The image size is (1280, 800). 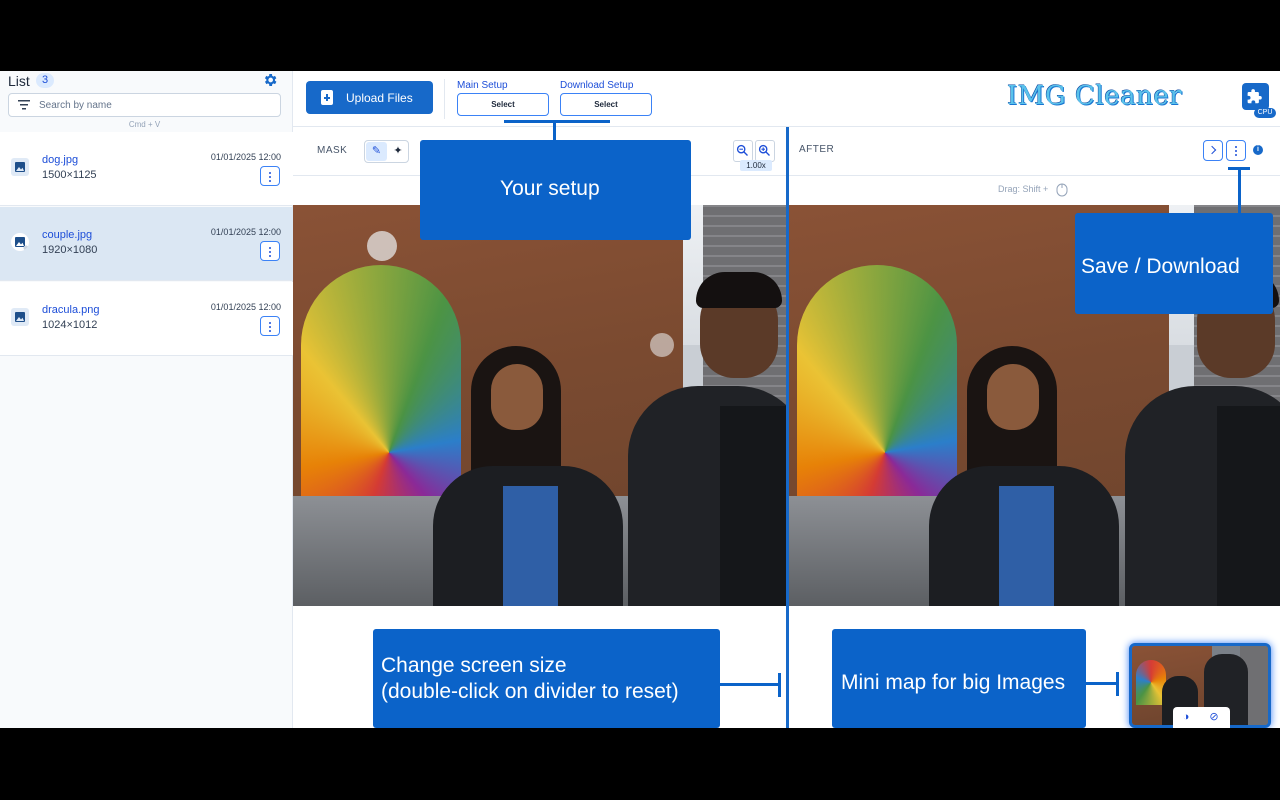 I want to click on annotation-text: Your setup, so click(x=550, y=188).